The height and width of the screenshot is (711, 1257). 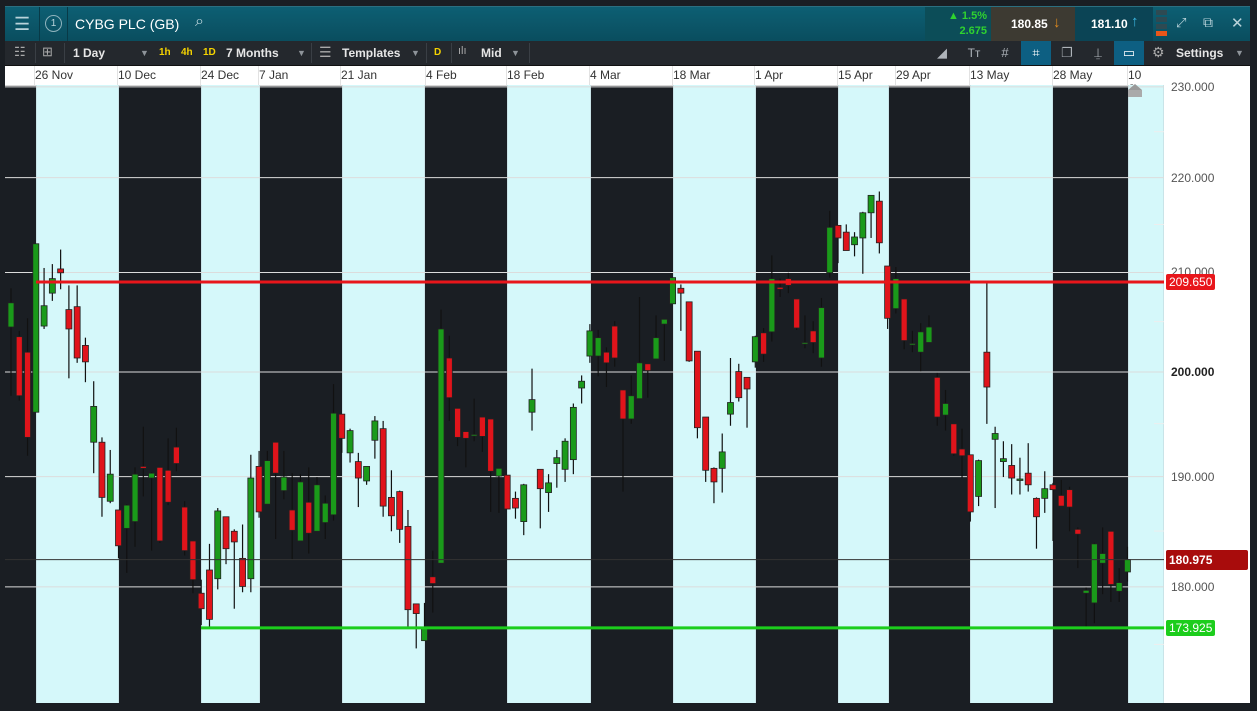 I want to click on sell-button: 180.85 ↓, so click(x=1033, y=24).